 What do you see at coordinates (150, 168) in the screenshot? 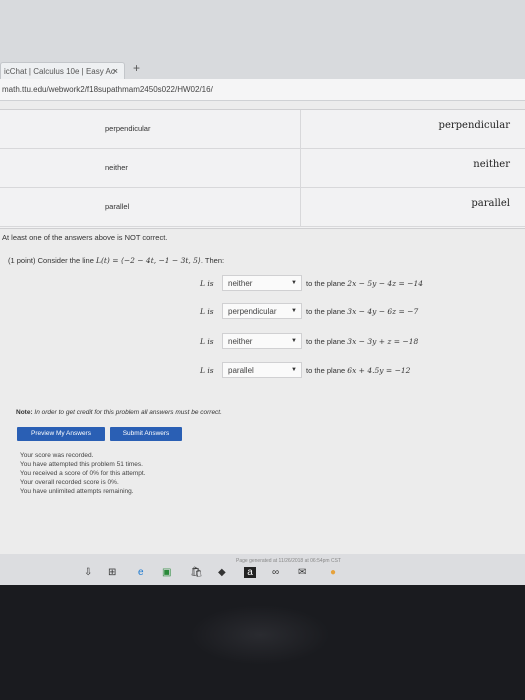
I see `match-left-item: neither` at bounding box center [150, 168].